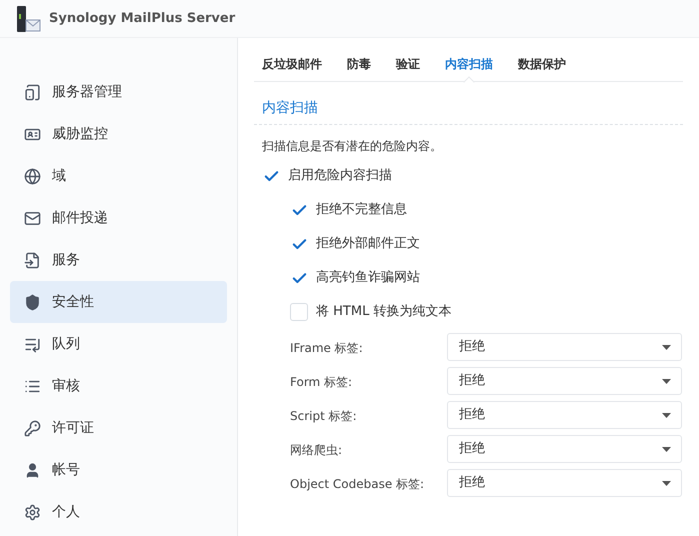  Describe the element at coordinates (384, 312) in the screenshot. I see `checkbox-label: 将 HTML 转换为纯文本` at that location.